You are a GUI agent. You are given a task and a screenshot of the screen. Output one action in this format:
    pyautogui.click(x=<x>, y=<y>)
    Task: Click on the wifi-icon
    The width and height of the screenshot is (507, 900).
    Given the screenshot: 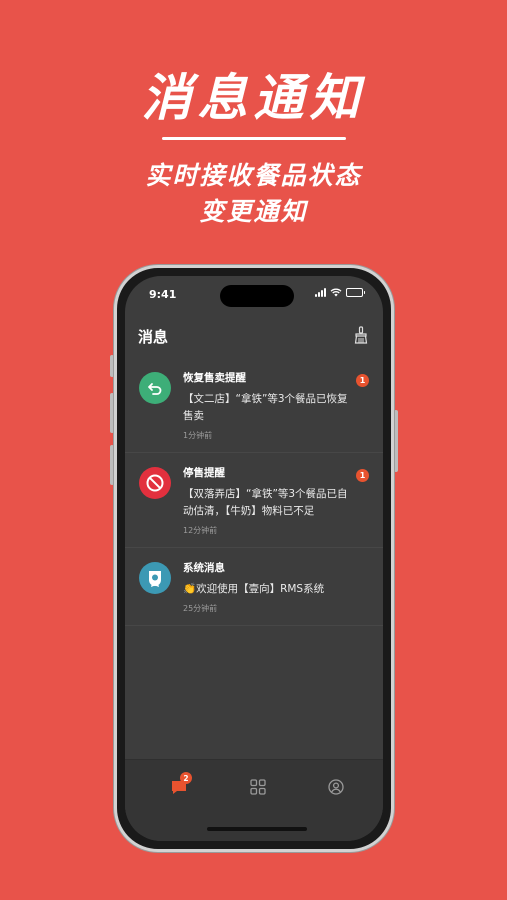 What is the action you would take?
    pyautogui.click(x=336, y=292)
    